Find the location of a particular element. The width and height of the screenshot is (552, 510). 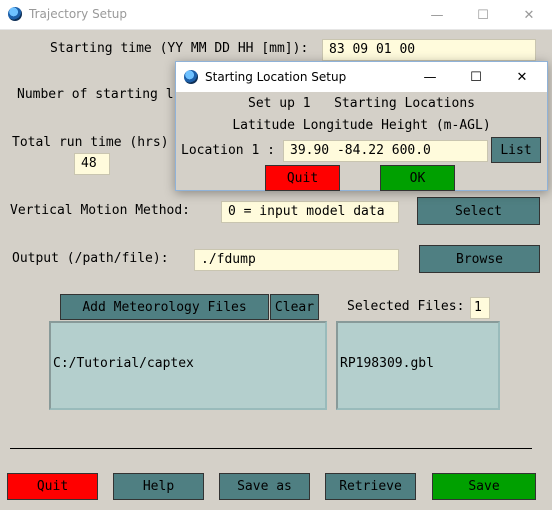

output-label: Output (/path/file): is located at coordinates (90, 258).